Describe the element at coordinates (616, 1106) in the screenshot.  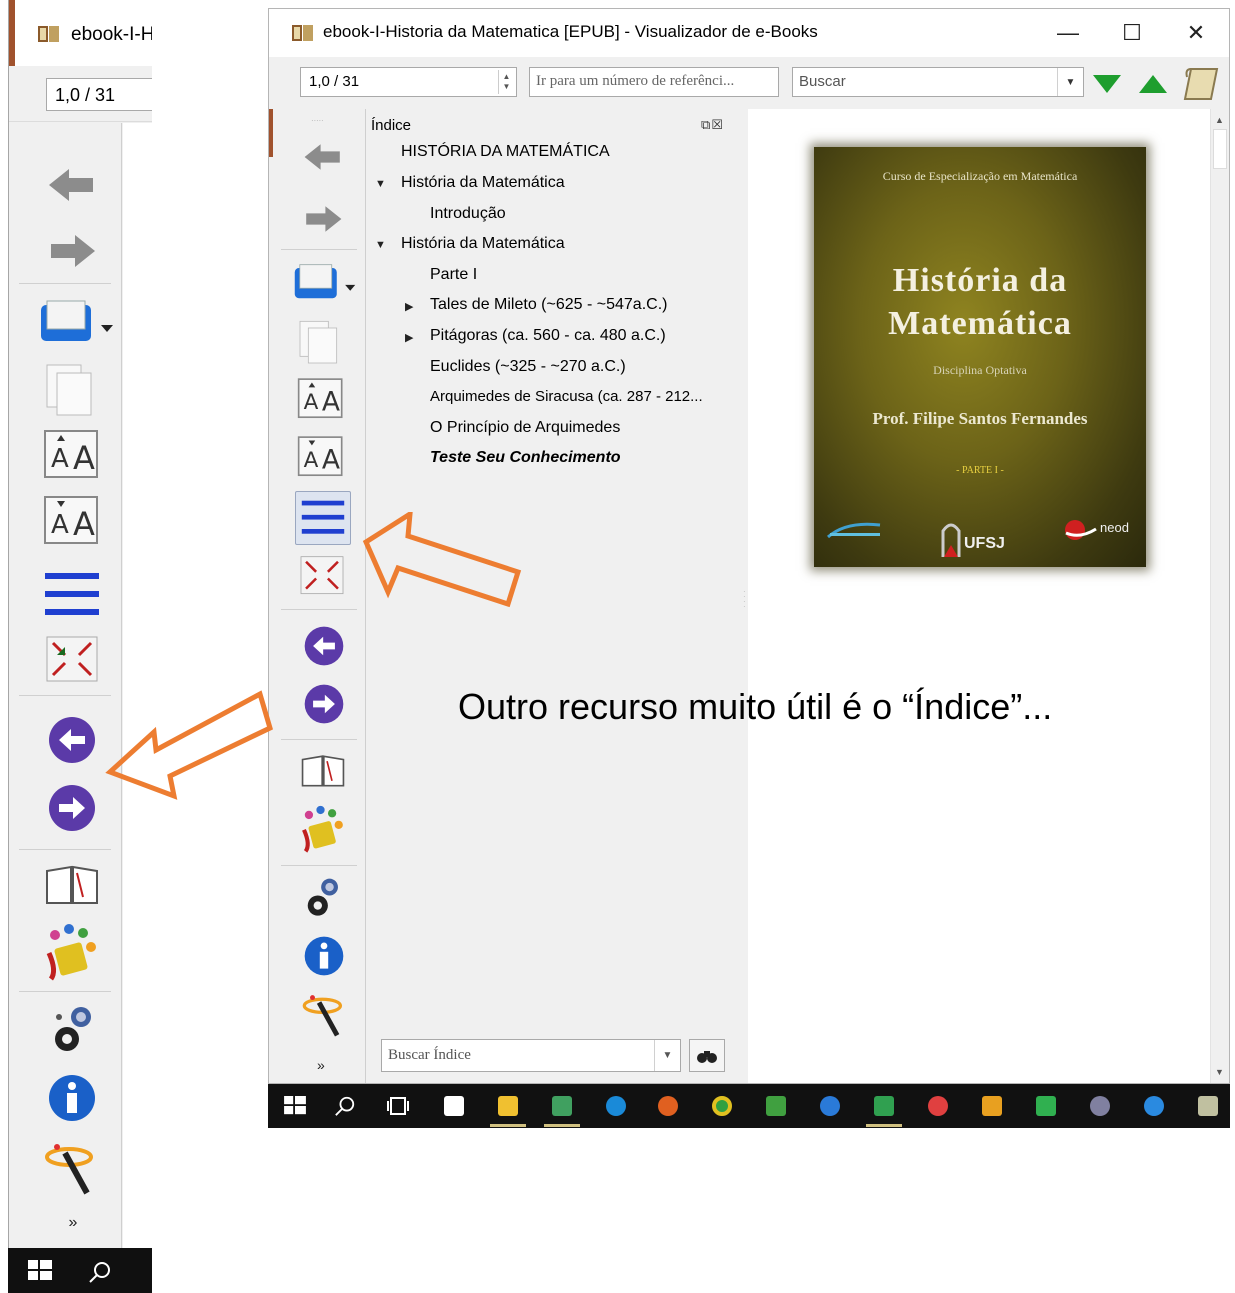
I see `skype-icon` at that location.